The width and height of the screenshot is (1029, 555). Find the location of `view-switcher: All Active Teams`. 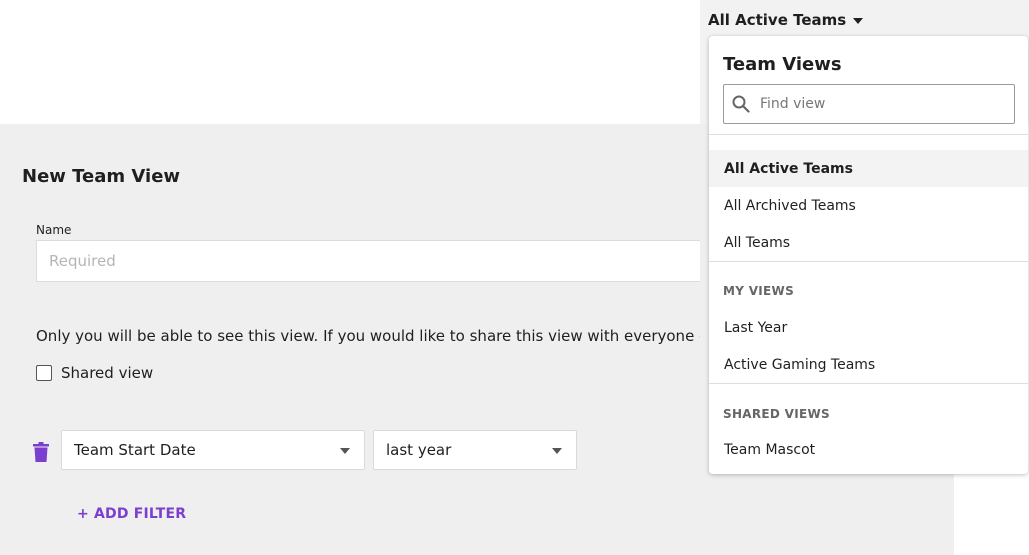

view-switcher: All Active Teams is located at coordinates (786, 20).